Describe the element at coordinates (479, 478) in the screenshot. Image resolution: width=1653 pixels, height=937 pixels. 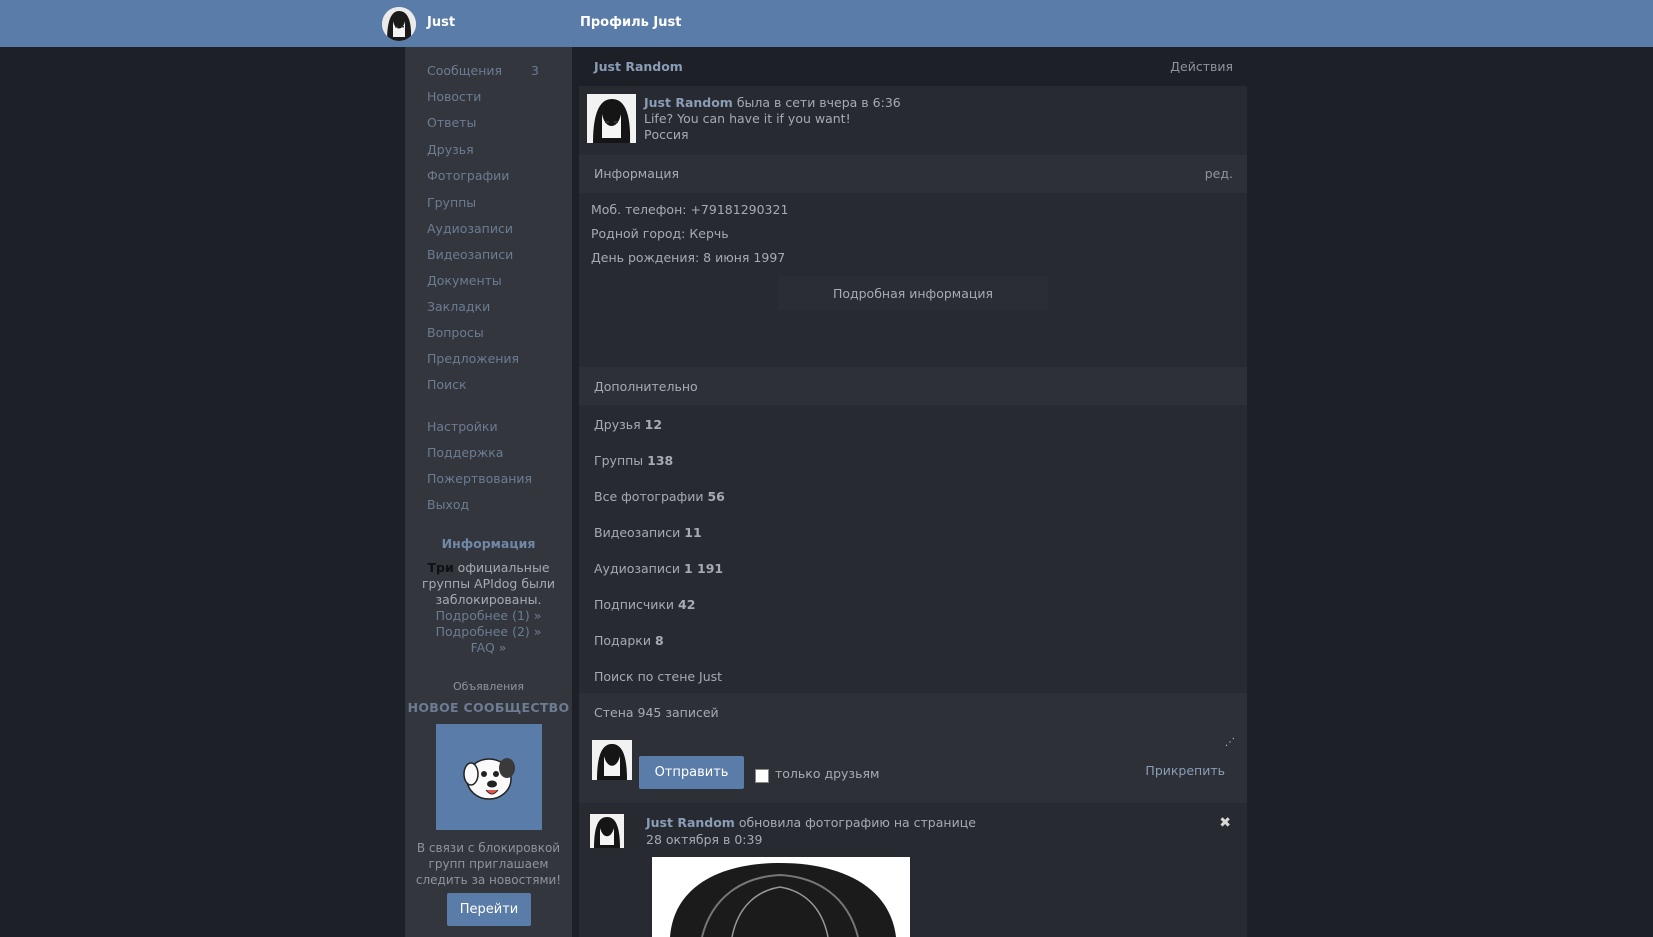
I see `sidebar-item-donations: Пожертвования` at that location.